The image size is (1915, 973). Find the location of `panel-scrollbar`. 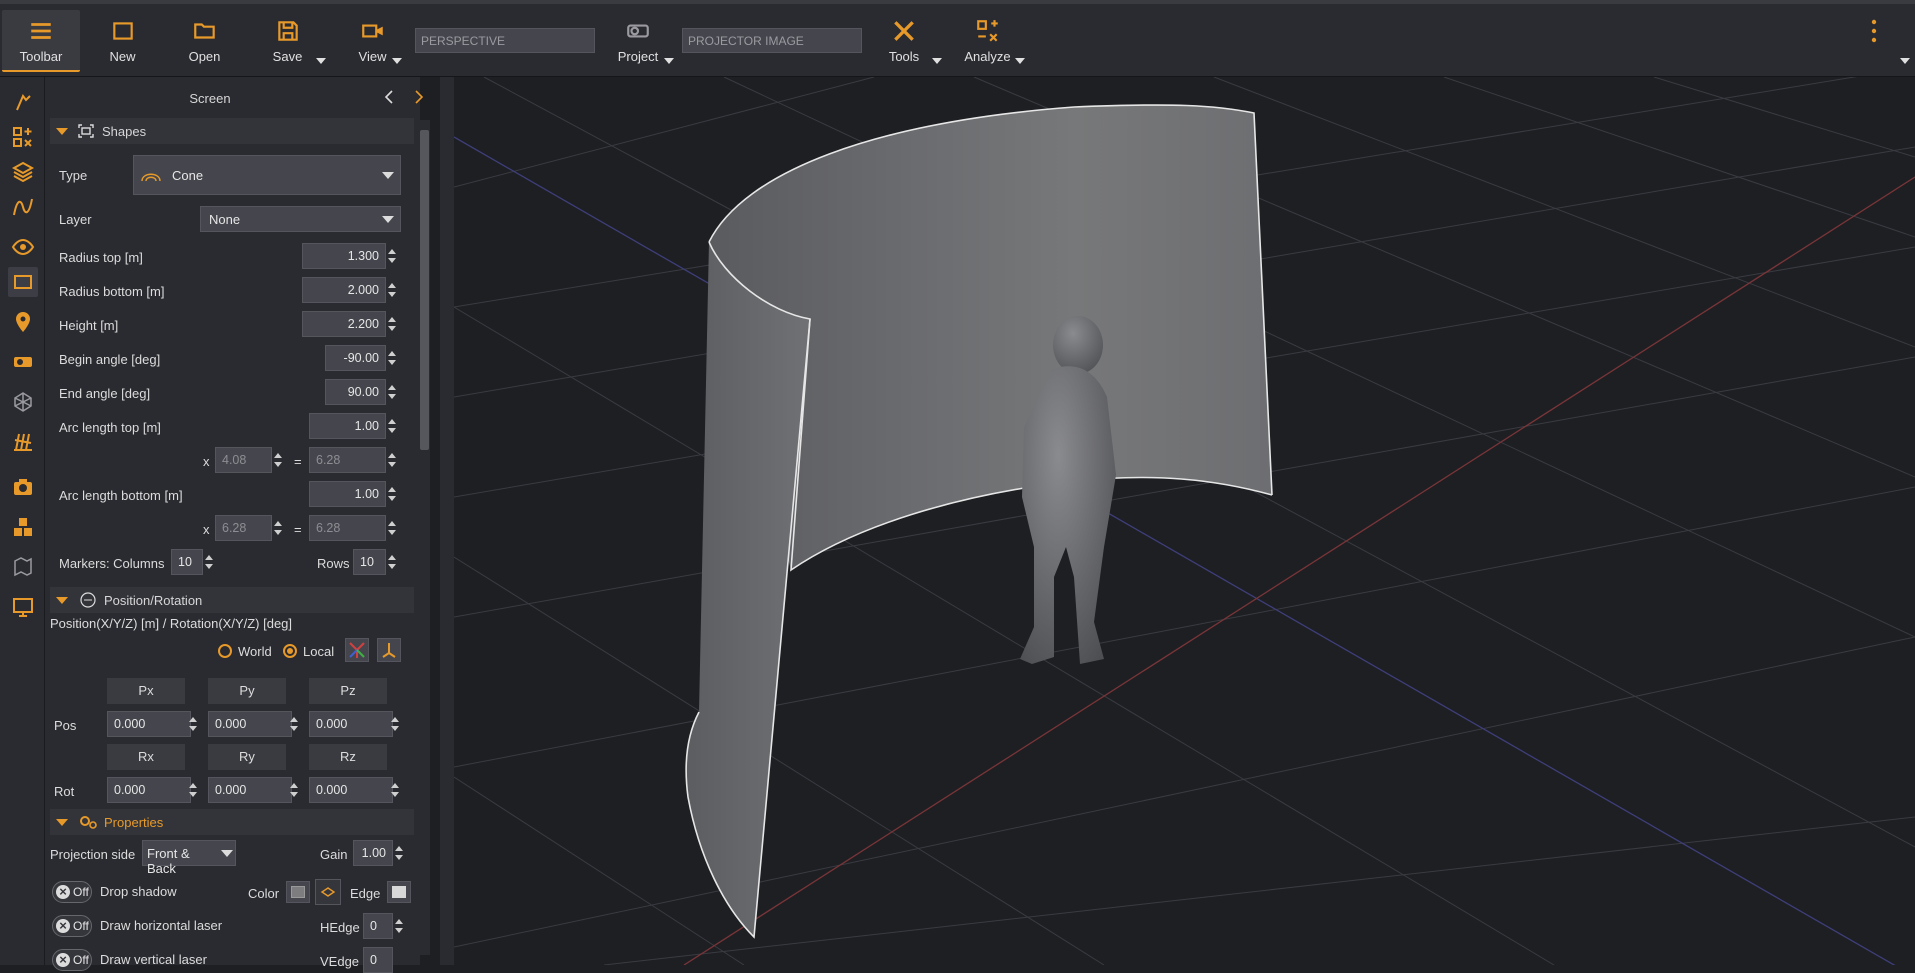

panel-scrollbar is located at coordinates (424, 537).